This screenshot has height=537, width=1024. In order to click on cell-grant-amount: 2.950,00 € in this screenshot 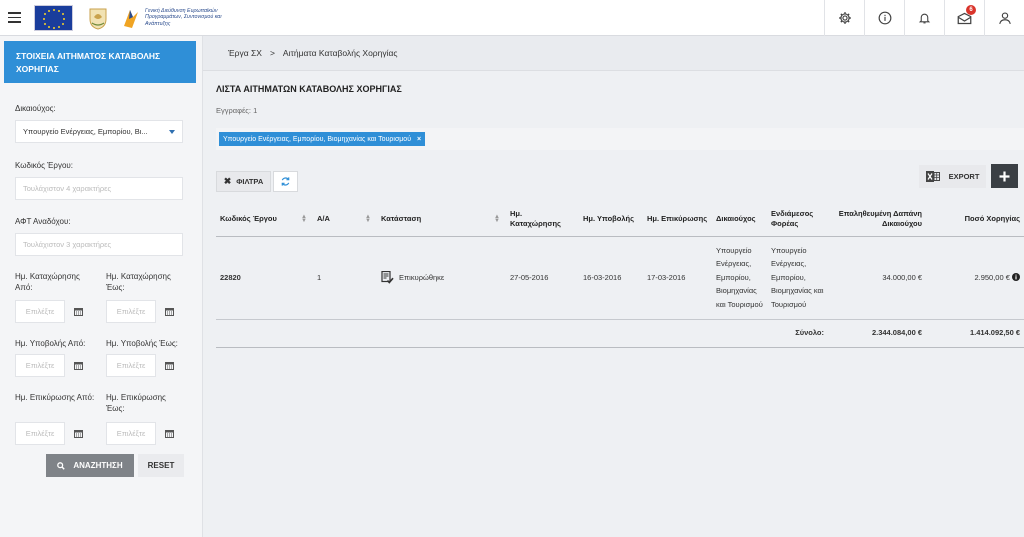, I will do `click(975, 277)`.